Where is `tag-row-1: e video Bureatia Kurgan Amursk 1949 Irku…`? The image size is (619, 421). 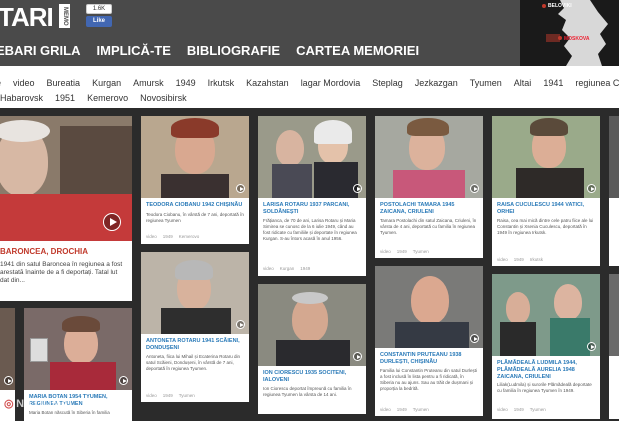
tag-row-1: e video Bureatia Kurgan Amursk 1949 Irku… is located at coordinates (309, 83).